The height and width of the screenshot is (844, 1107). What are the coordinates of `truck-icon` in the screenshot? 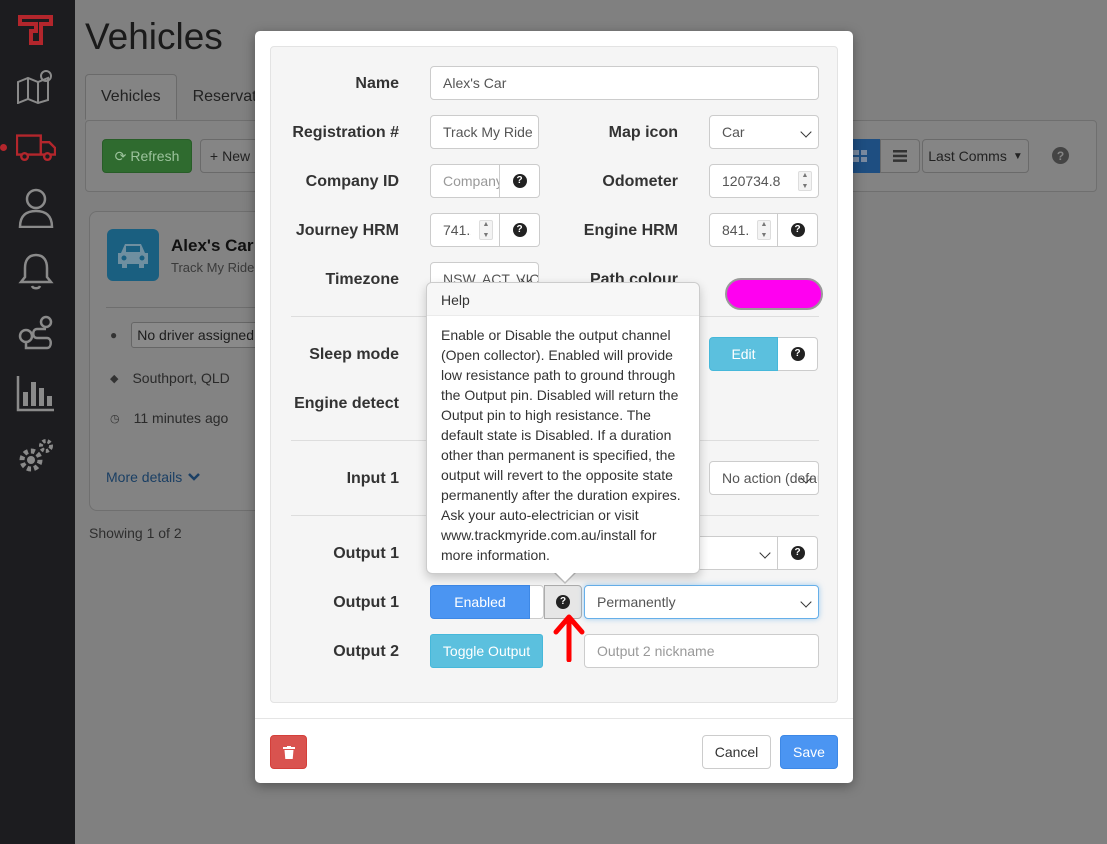 It's located at (36, 147).